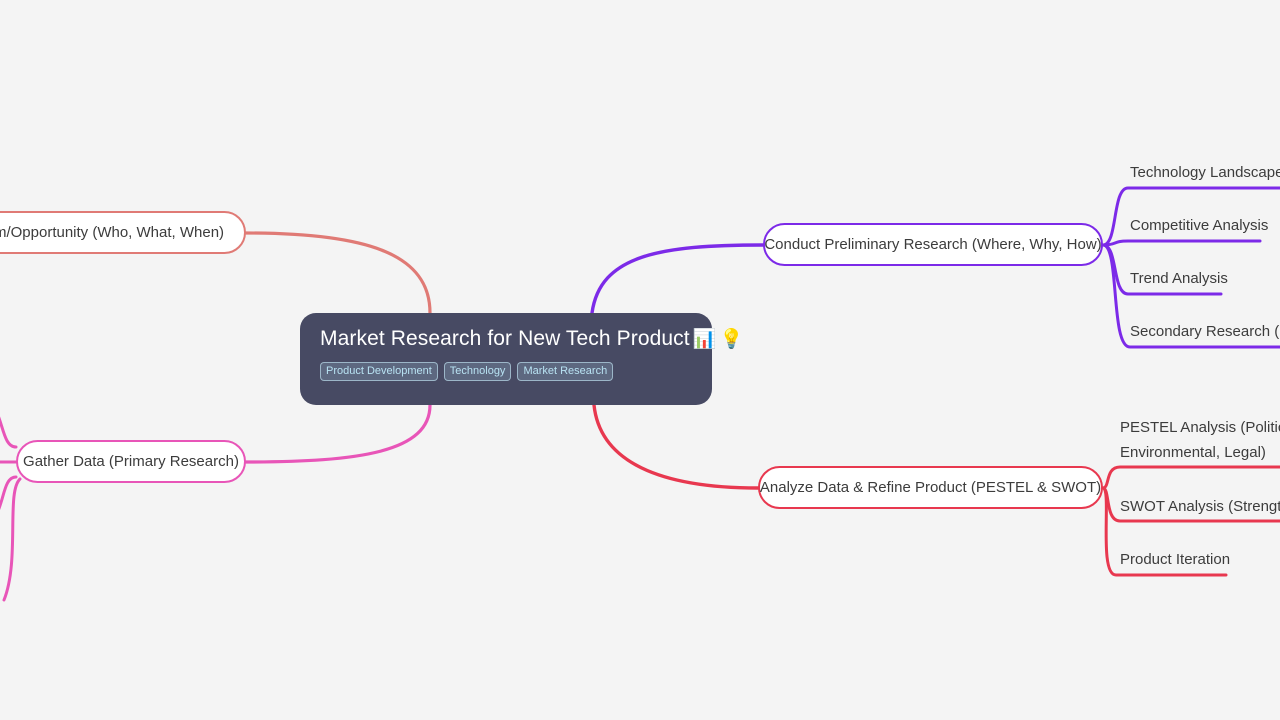  Describe the element at coordinates (731, 339) in the screenshot. I see `lightbulb-icon: 💡` at that location.